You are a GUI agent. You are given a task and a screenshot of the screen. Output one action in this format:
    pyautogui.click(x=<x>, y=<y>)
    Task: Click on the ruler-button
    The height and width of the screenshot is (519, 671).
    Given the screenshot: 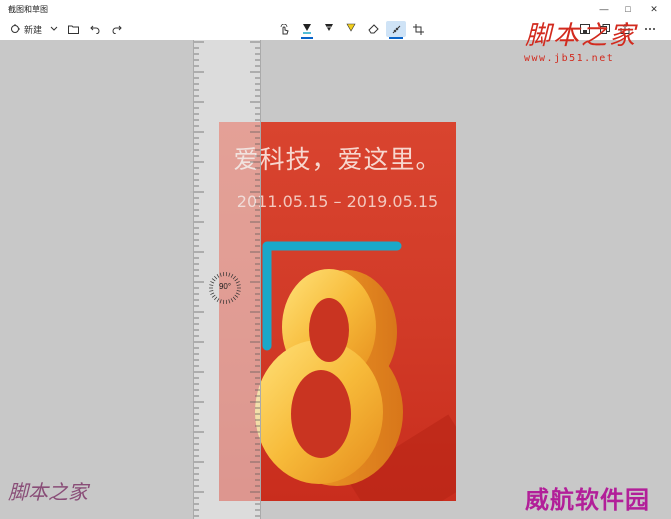 What is the action you would take?
    pyautogui.click(x=396, y=30)
    